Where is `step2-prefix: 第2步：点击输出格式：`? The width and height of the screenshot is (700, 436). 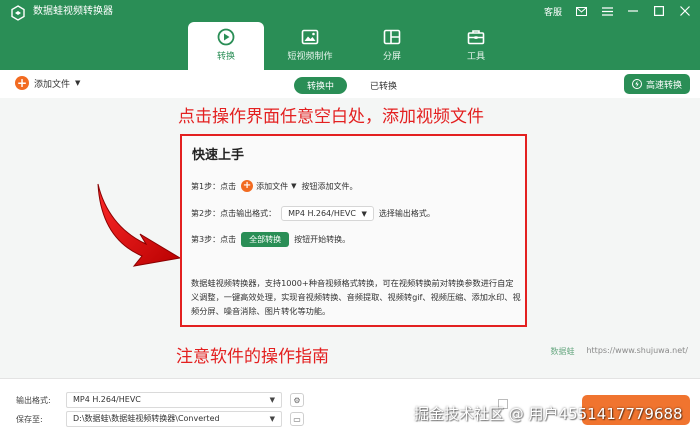
step2-prefix: 第2步：点击输出格式： is located at coordinates (234, 213).